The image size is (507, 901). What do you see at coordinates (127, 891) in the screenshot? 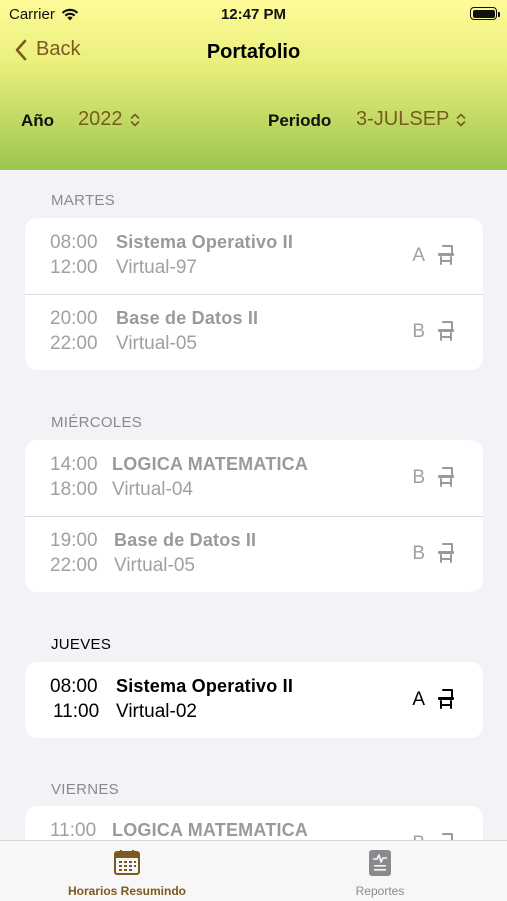
I see `tab-label: Horarios Resumindo` at bounding box center [127, 891].